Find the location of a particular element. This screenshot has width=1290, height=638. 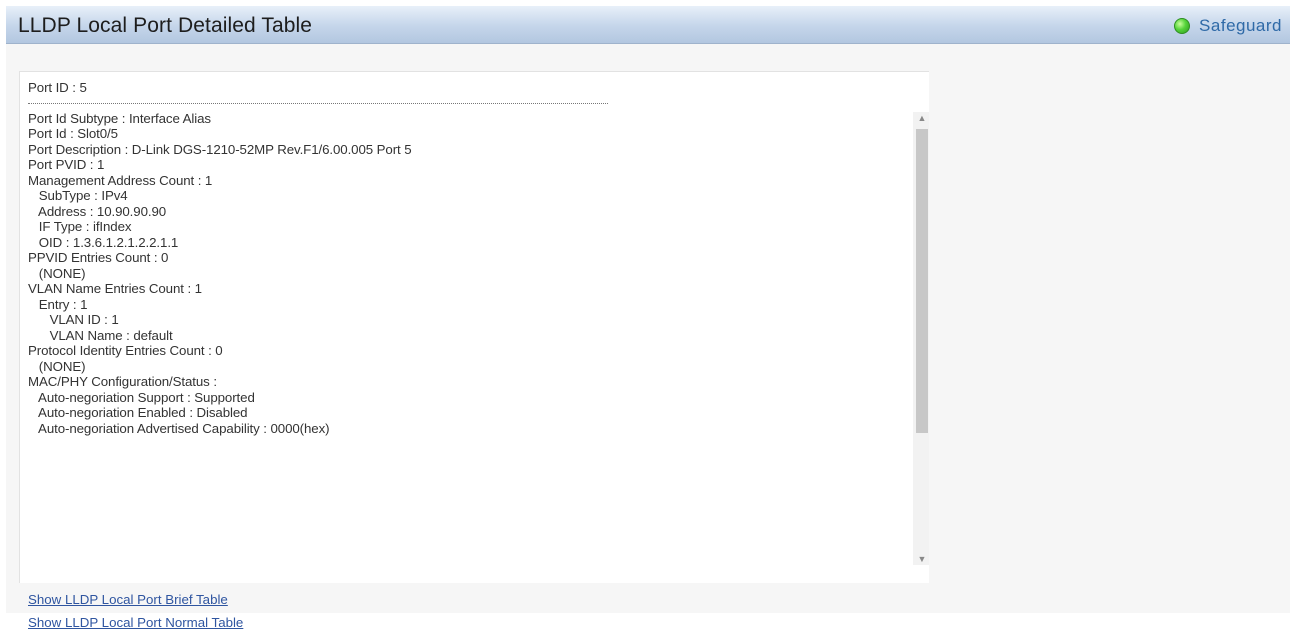

detail-line: Port PVID : 1 is located at coordinates (66, 164).